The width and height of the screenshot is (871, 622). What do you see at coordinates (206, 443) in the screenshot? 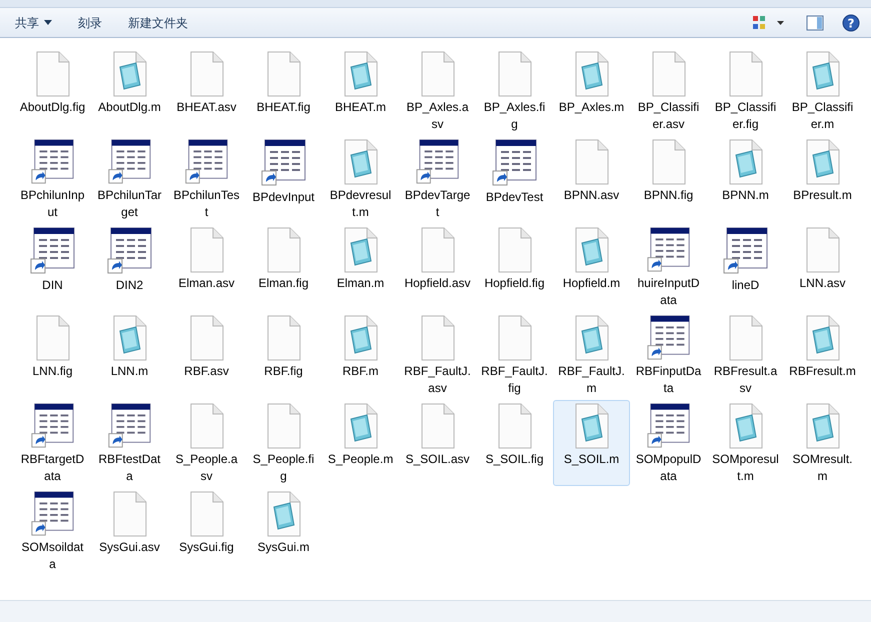
I see `file-item: S_People.asv` at bounding box center [206, 443].